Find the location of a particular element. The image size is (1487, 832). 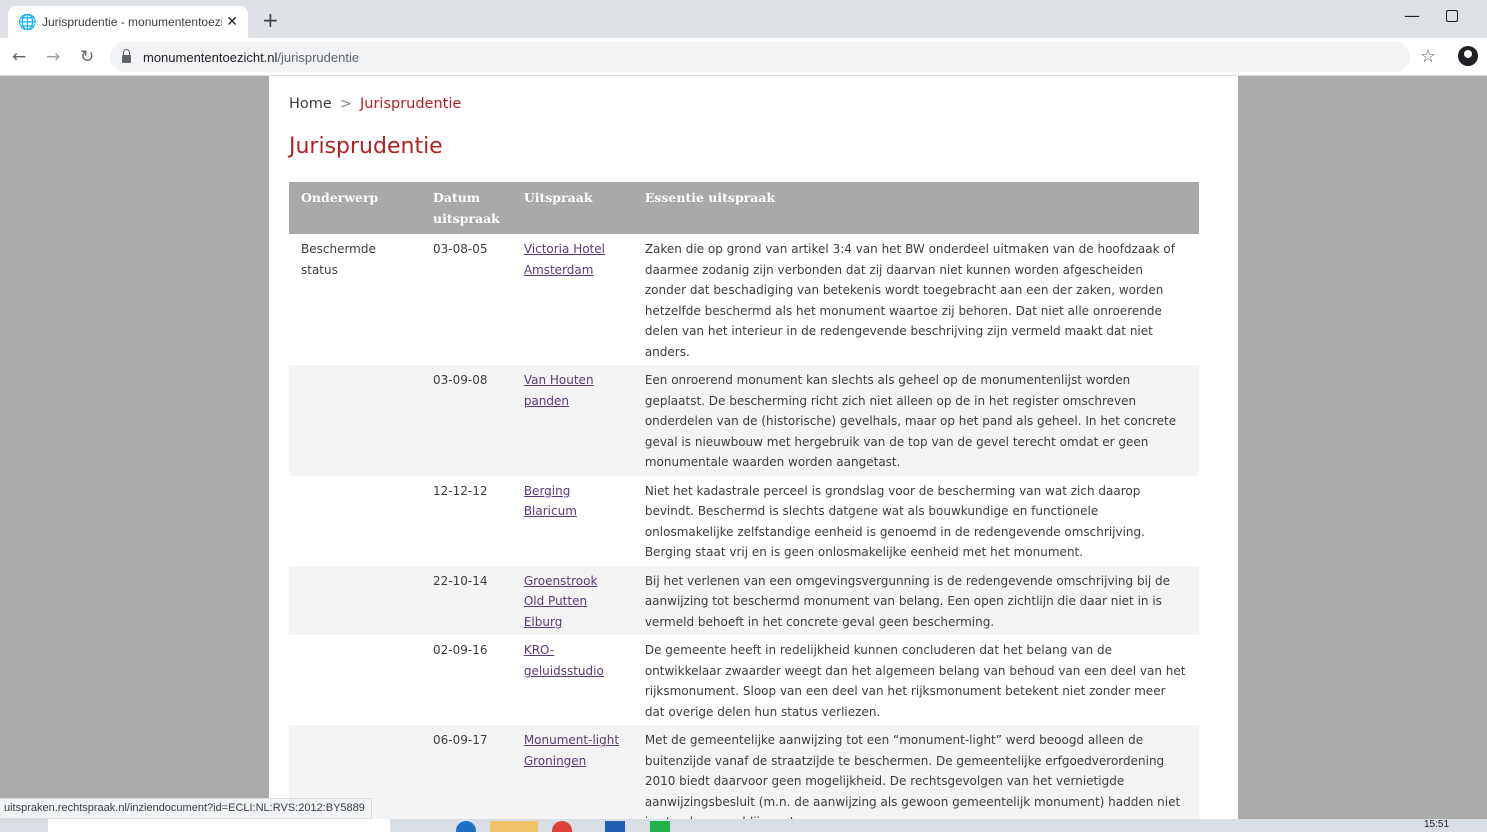

cell-ruling: Victoria Hotel Amsterdam is located at coordinates (572, 299).